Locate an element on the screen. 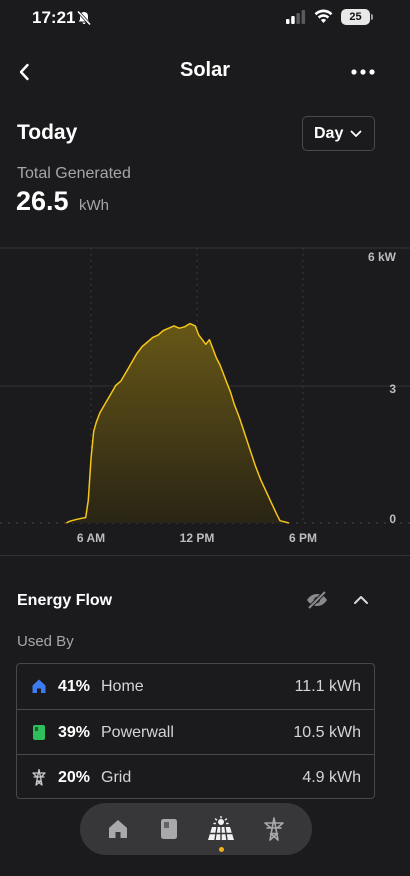  flow-value: 11.1 kWh is located at coordinates (327, 686).